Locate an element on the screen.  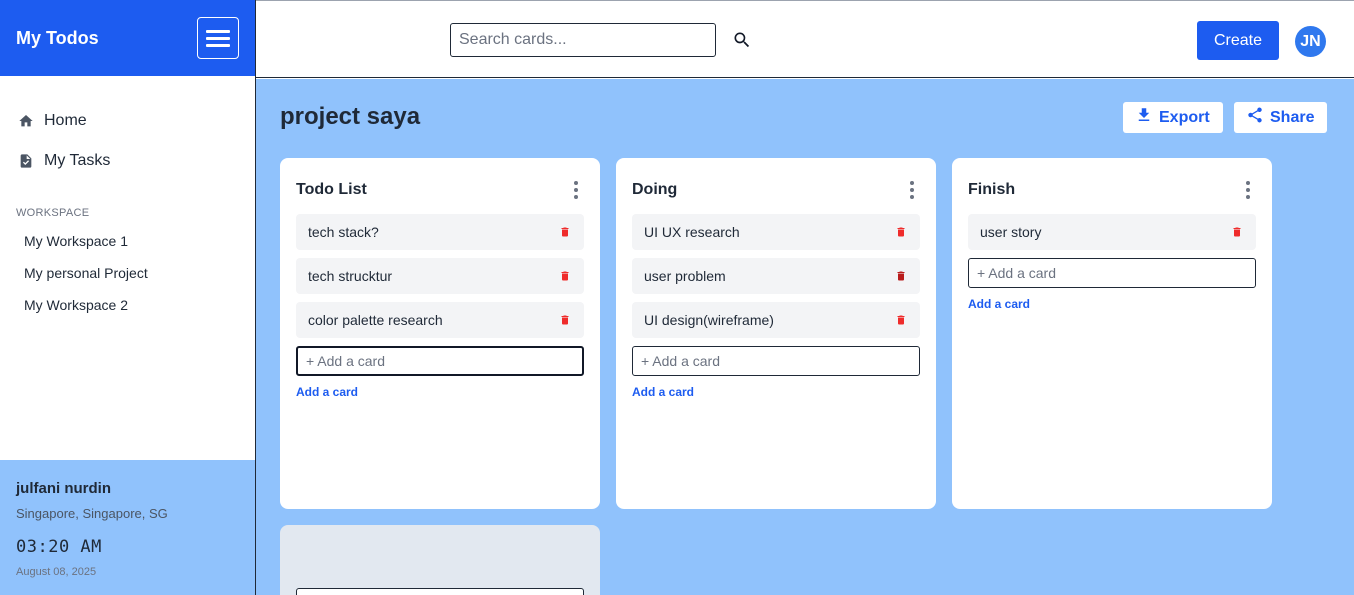
list-item: tech stack? is located at coordinates (440, 232).